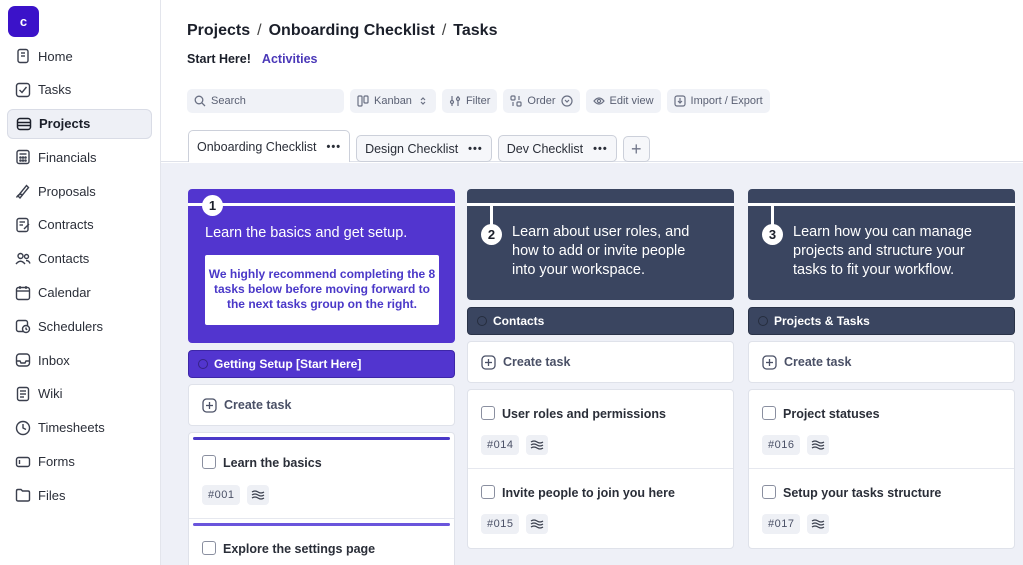 Image resolution: width=1023 pixels, height=565 pixels. I want to click on task-id-badge: #016, so click(781, 445).